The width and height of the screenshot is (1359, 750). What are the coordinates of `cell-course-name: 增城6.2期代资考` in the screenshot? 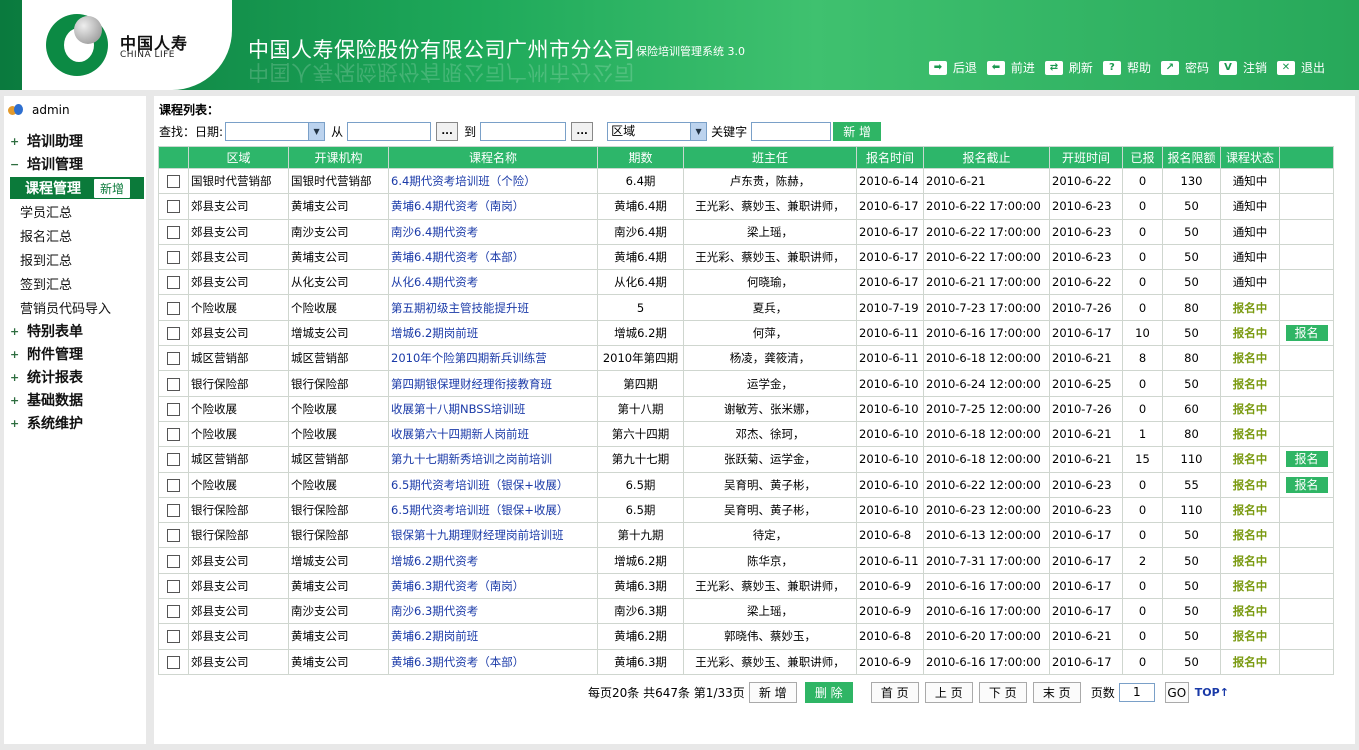 It's located at (493, 560).